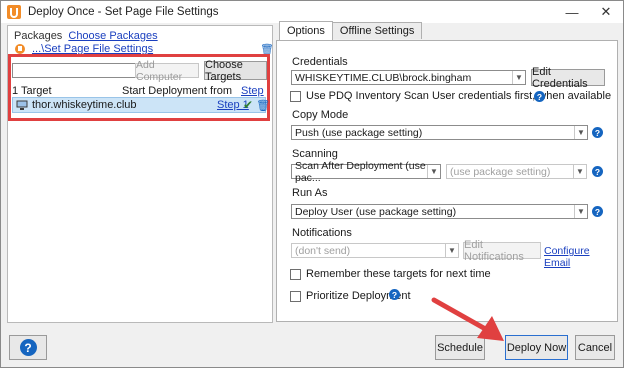 Image resolution: width=624 pixels, height=368 pixels. What do you see at coordinates (263, 105) in the screenshot?
I see `remove-target-trash-icon: 🗑` at bounding box center [263, 105].